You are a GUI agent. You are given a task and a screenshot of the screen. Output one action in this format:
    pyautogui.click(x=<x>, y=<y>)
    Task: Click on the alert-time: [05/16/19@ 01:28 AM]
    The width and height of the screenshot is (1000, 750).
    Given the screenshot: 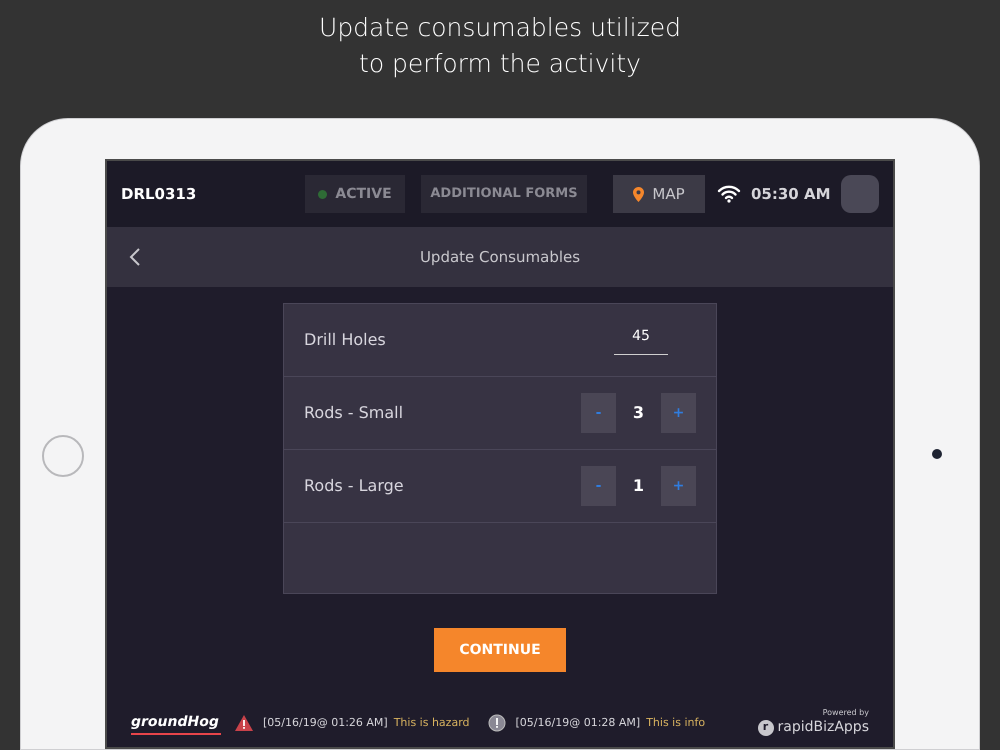 What is the action you would take?
    pyautogui.click(x=578, y=722)
    